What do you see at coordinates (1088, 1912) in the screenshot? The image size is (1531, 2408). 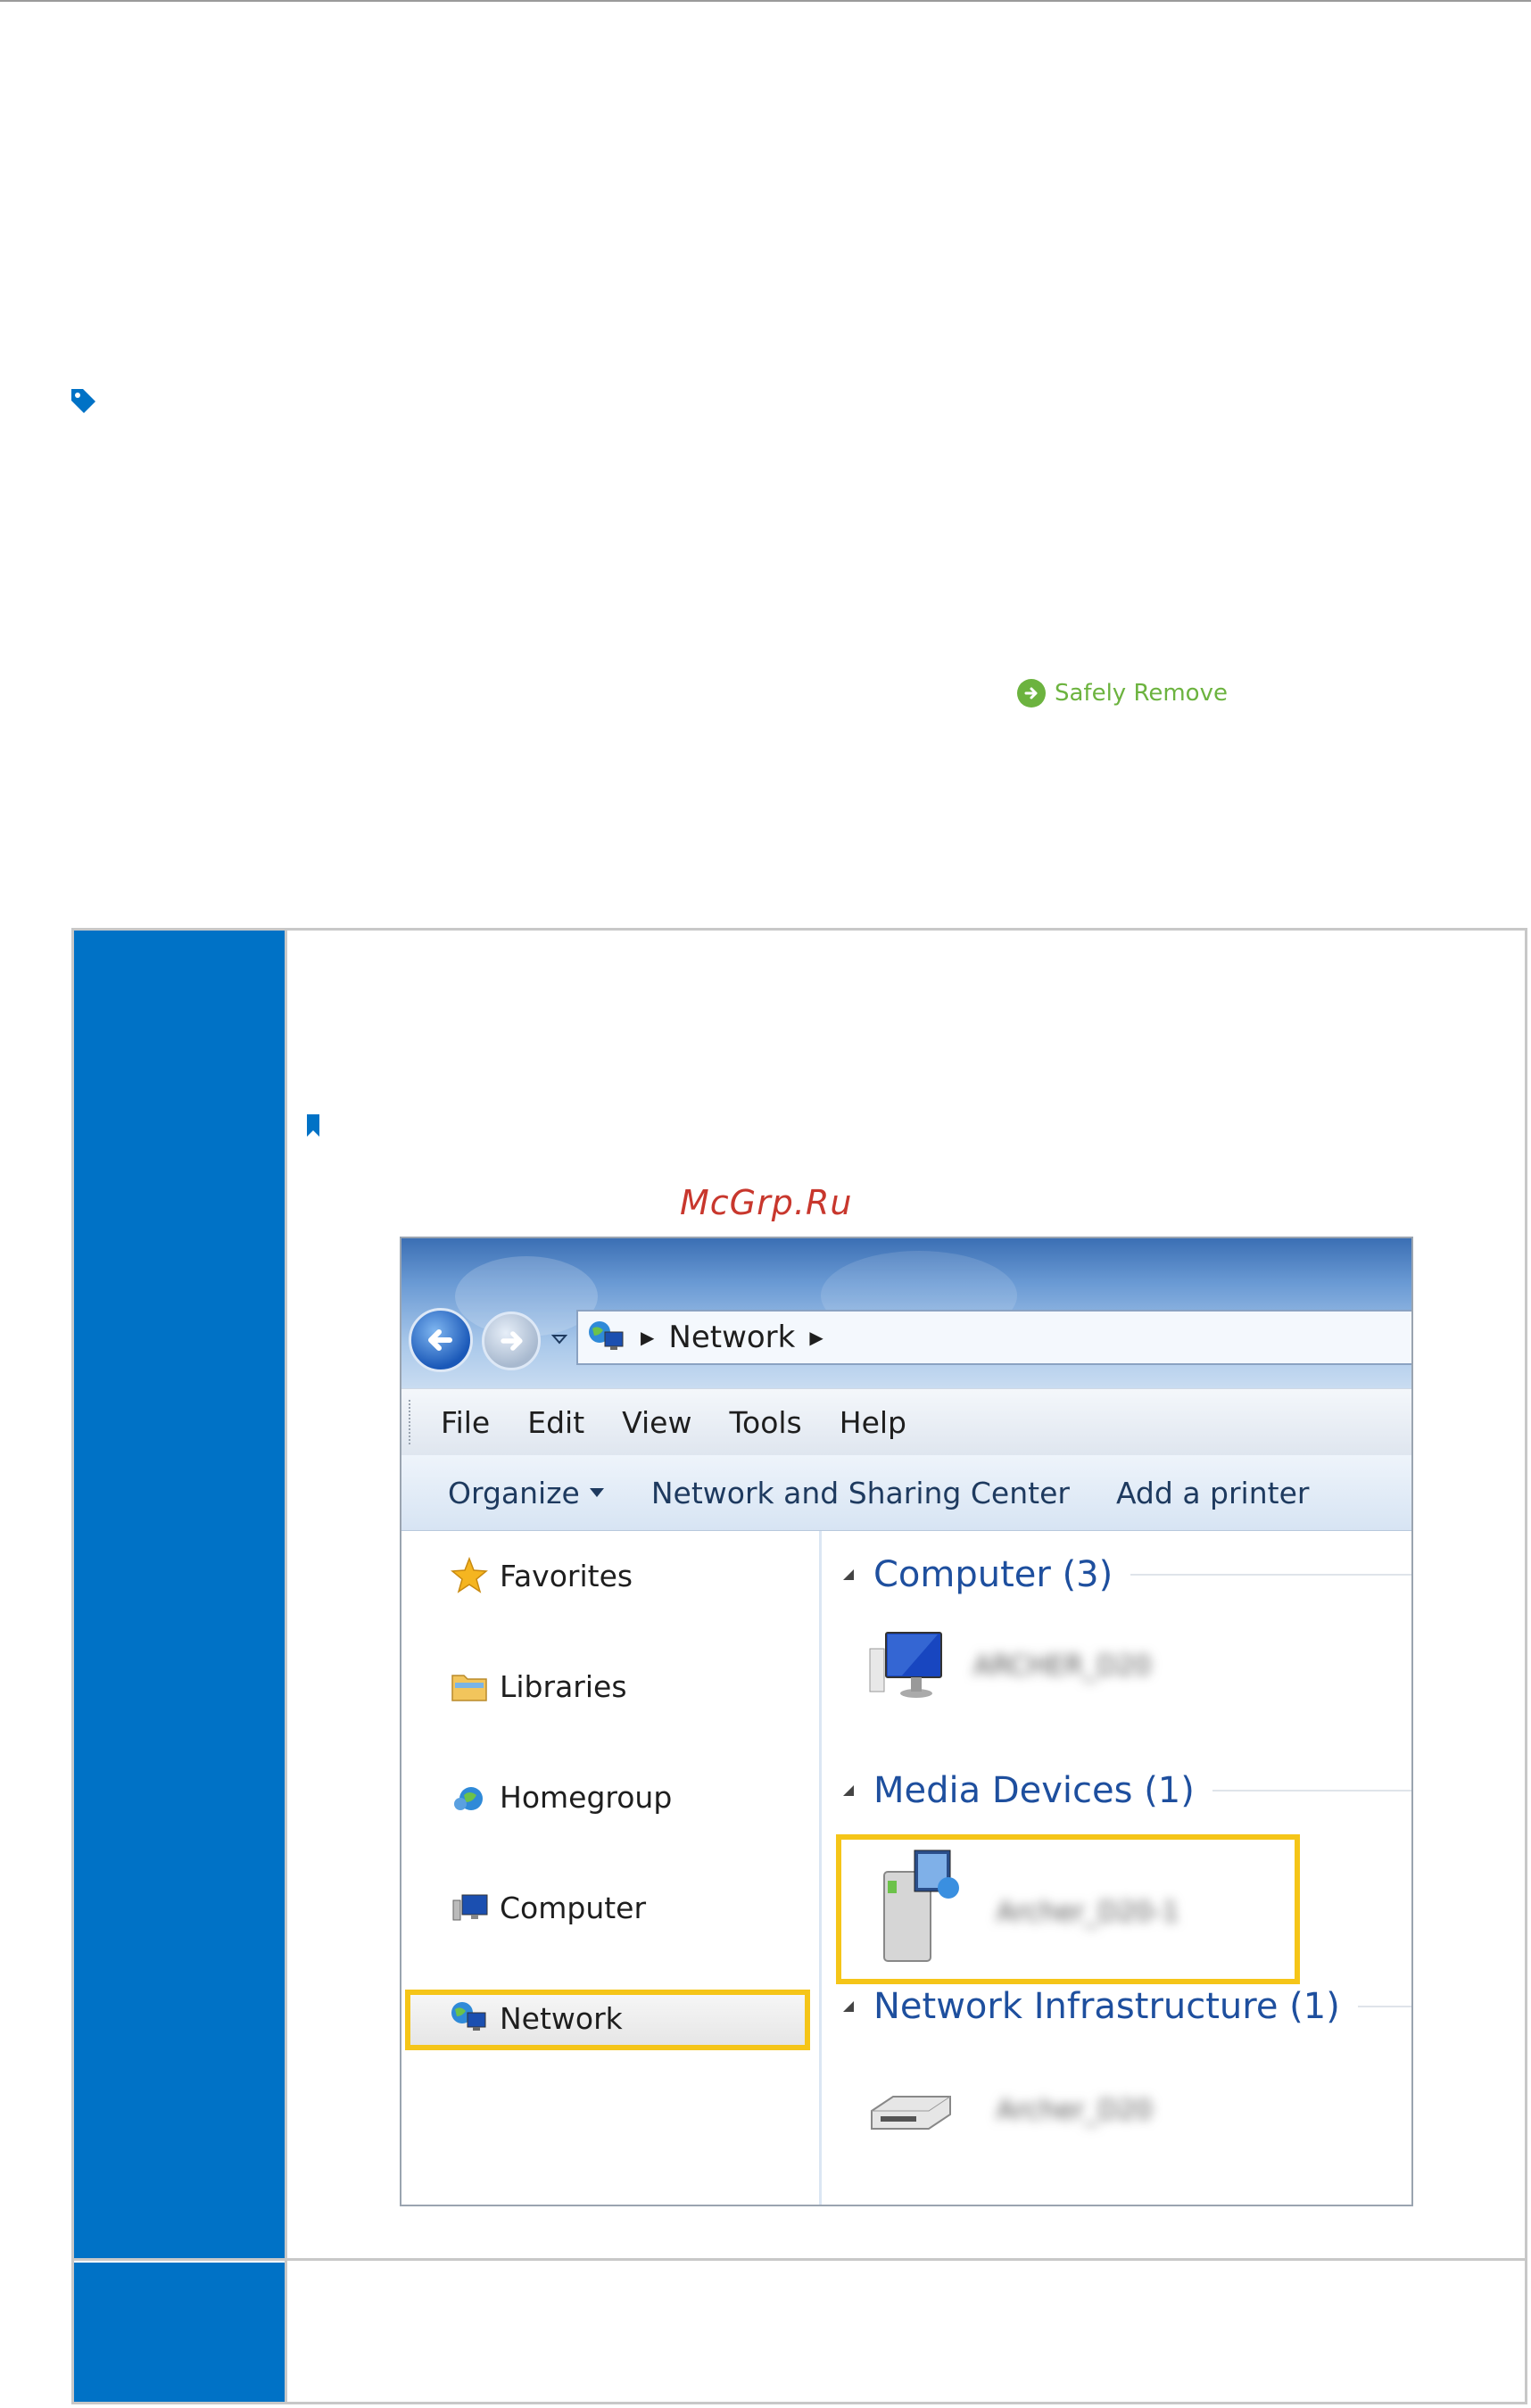 I see `device-name-media: Archer_D20-1` at bounding box center [1088, 1912].